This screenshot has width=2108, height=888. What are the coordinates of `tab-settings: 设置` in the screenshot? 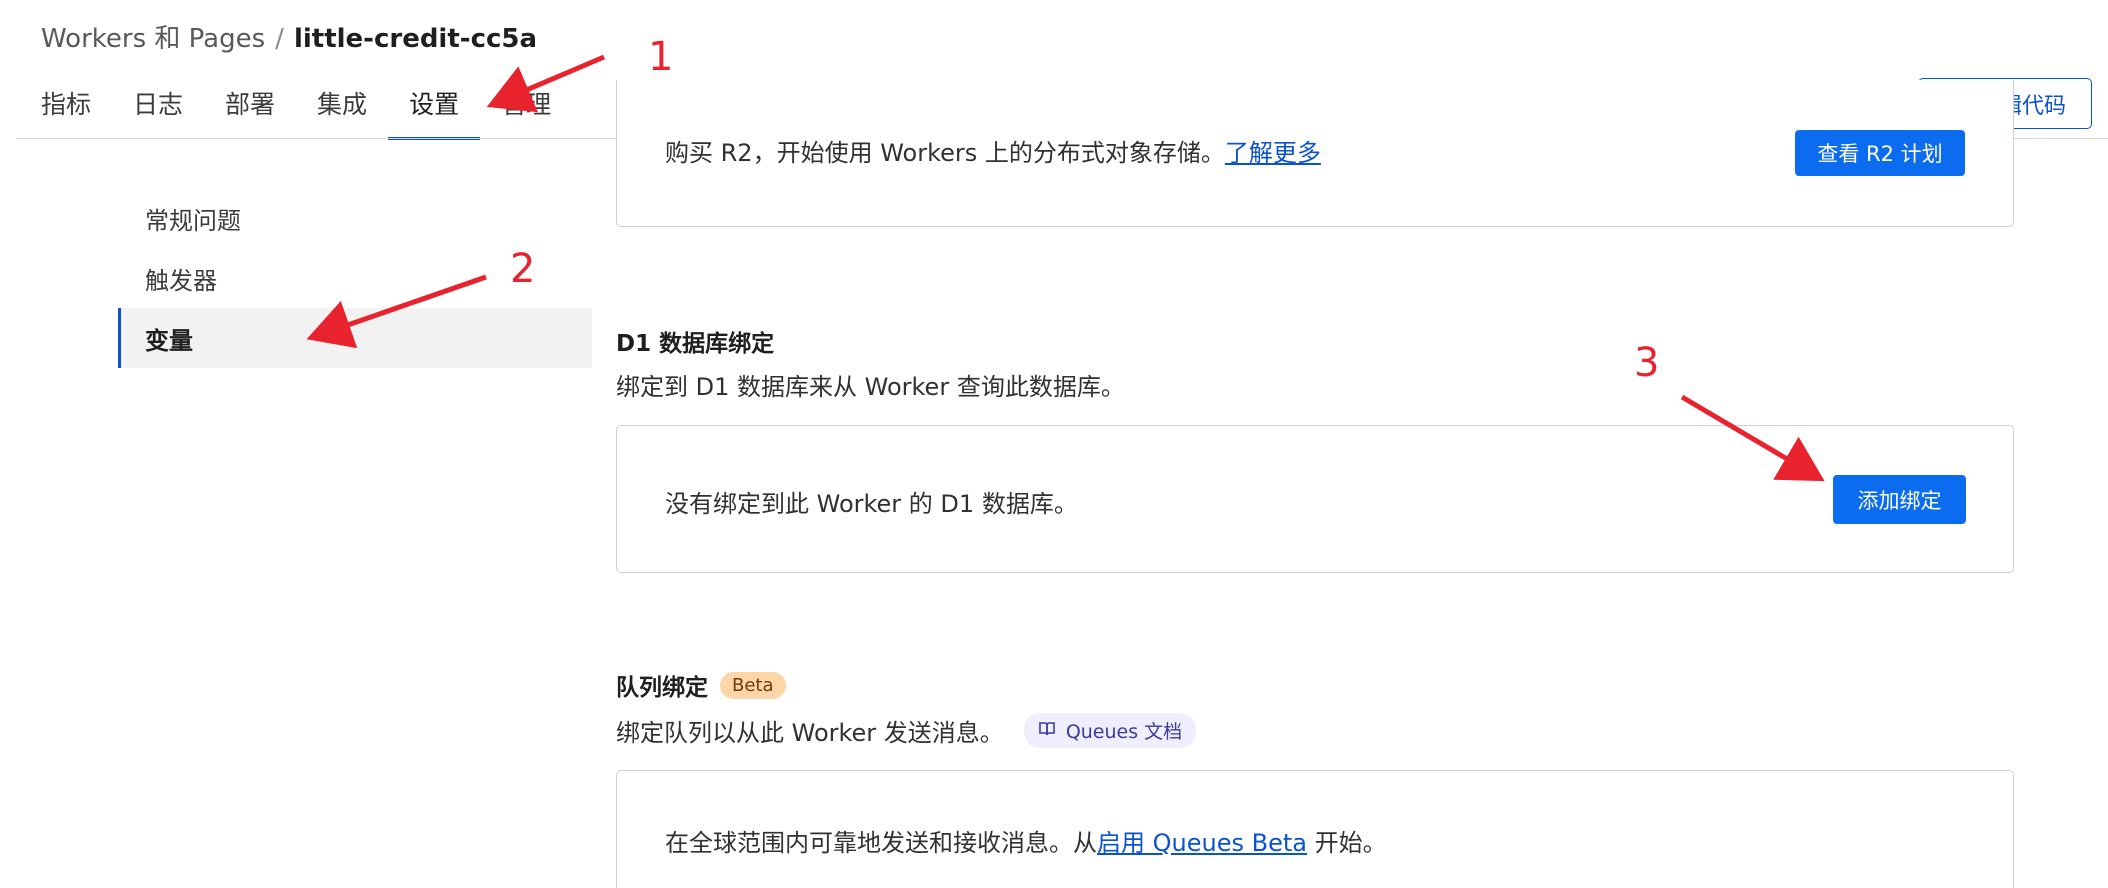 It's located at (434, 111).